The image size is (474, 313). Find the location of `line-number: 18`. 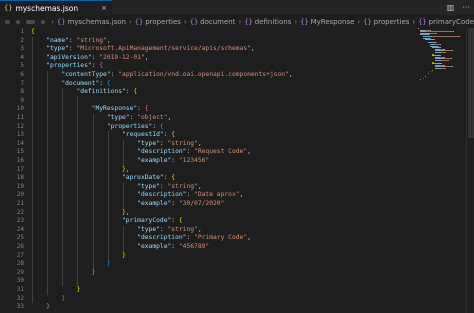

line-number: 18 is located at coordinates (20, 178).